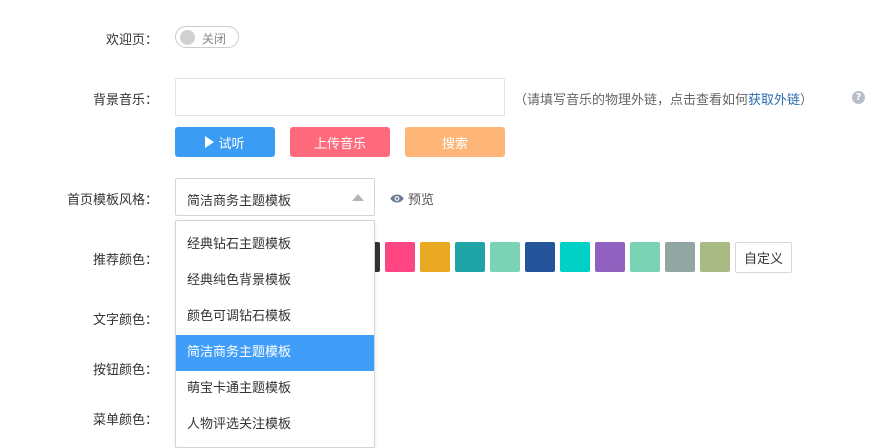  Describe the element at coordinates (275, 389) in the screenshot. I see `template-option: 萌宝卡通主题模板` at that location.